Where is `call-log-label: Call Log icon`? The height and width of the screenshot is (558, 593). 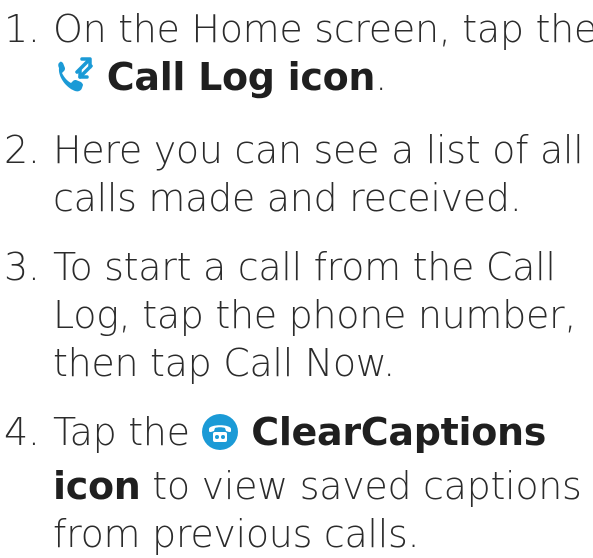
call-log-label: Call Log icon is located at coordinates (241, 77).